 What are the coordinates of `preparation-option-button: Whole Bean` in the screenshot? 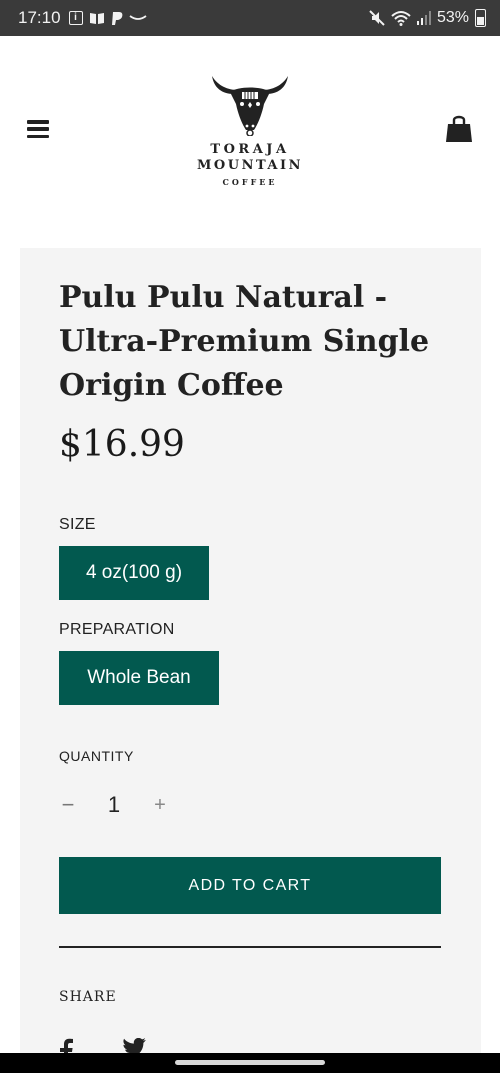 It's located at (139, 678).